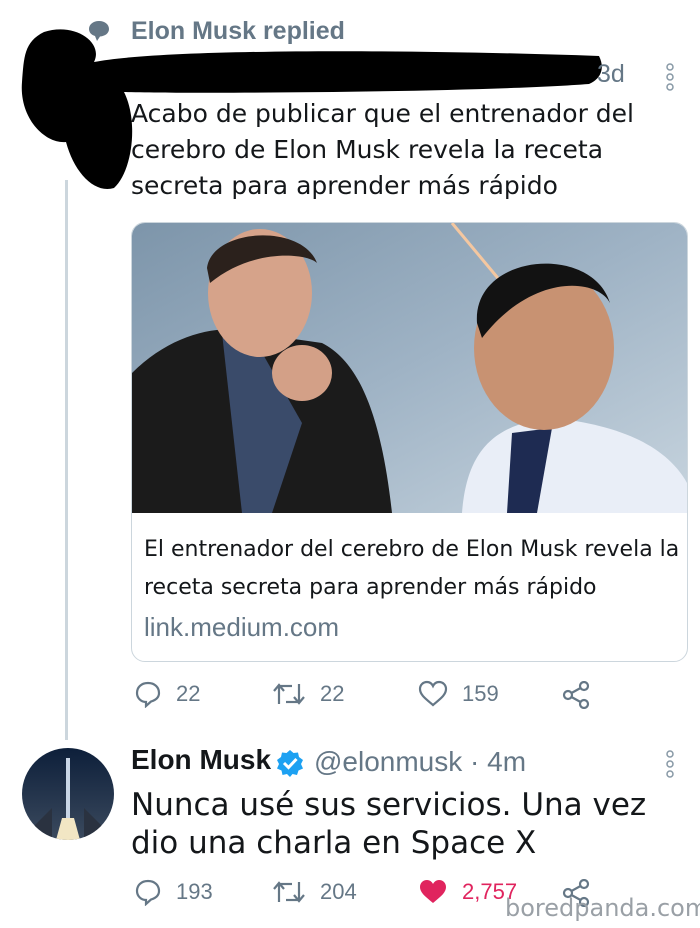 The width and height of the screenshot is (700, 928). I want to click on reply-count: 22, so click(188, 693).